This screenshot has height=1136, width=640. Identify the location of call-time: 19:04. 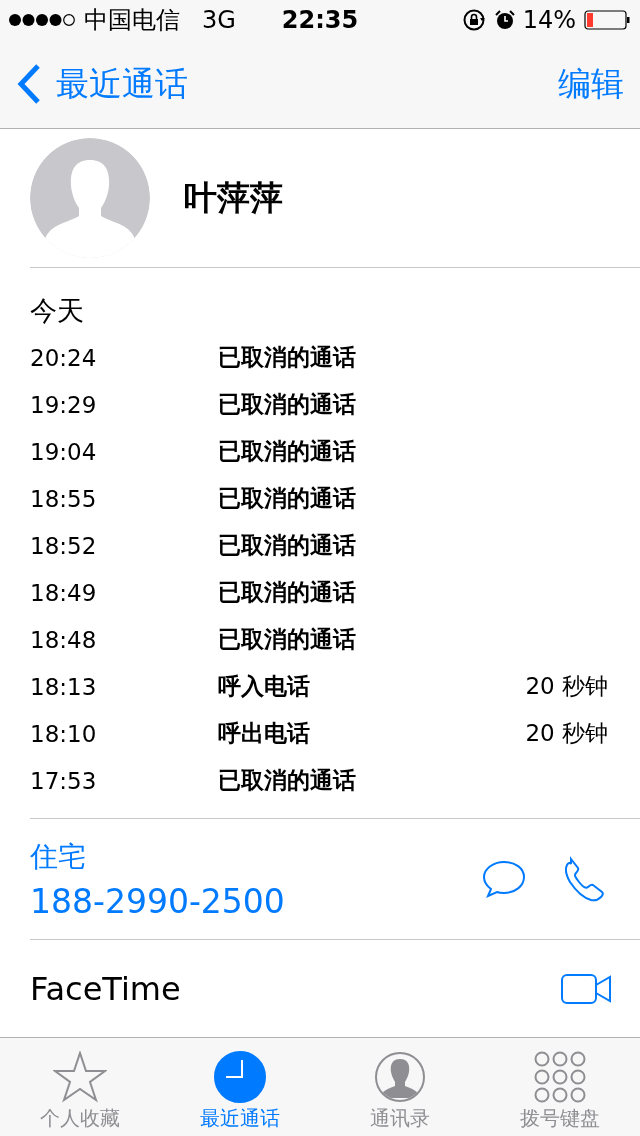
(64, 451).